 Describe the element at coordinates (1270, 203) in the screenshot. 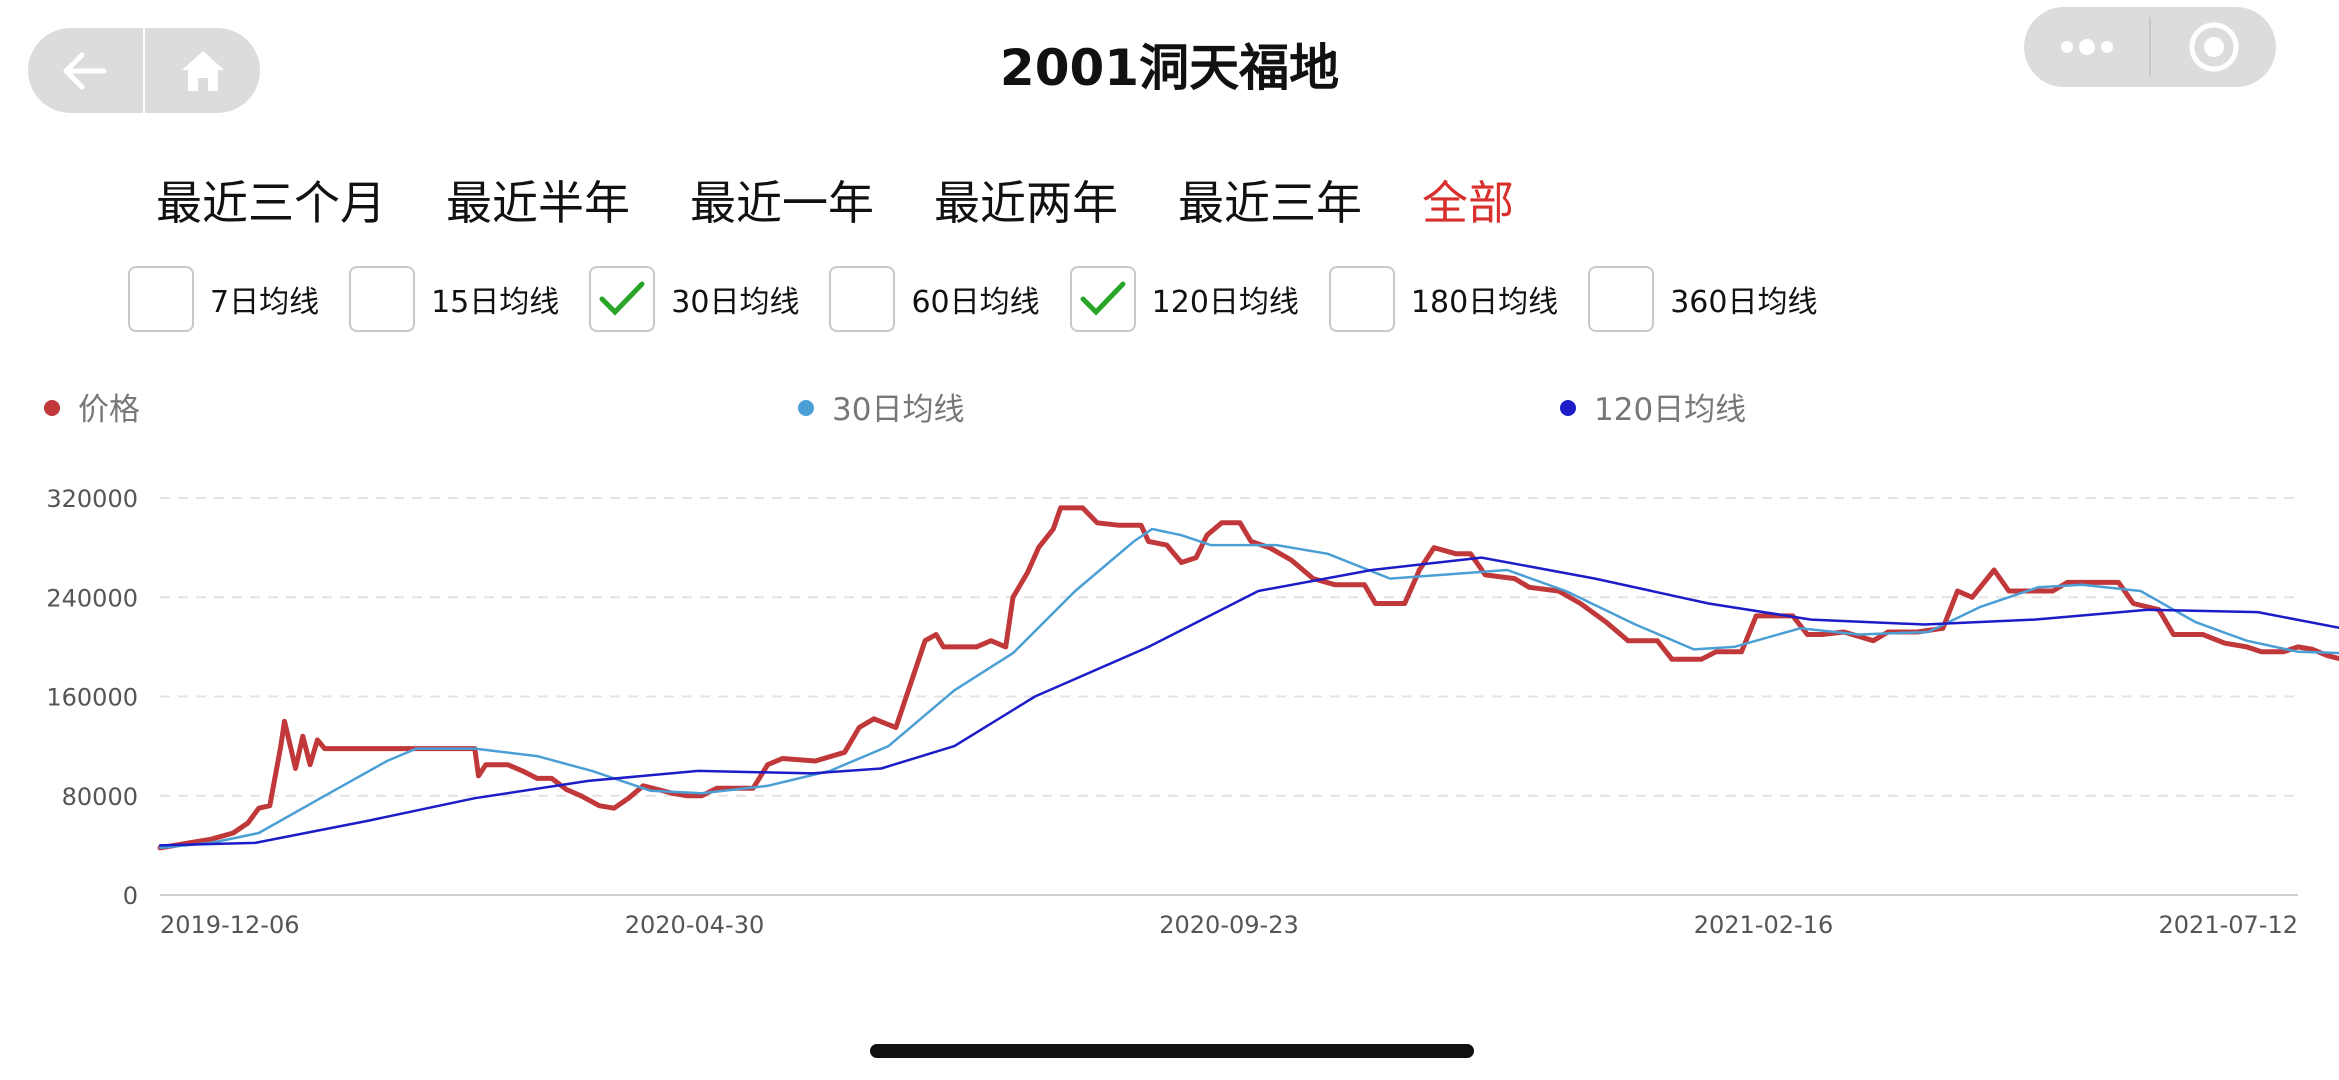

I see `range-tab: 最近三年` at that location.